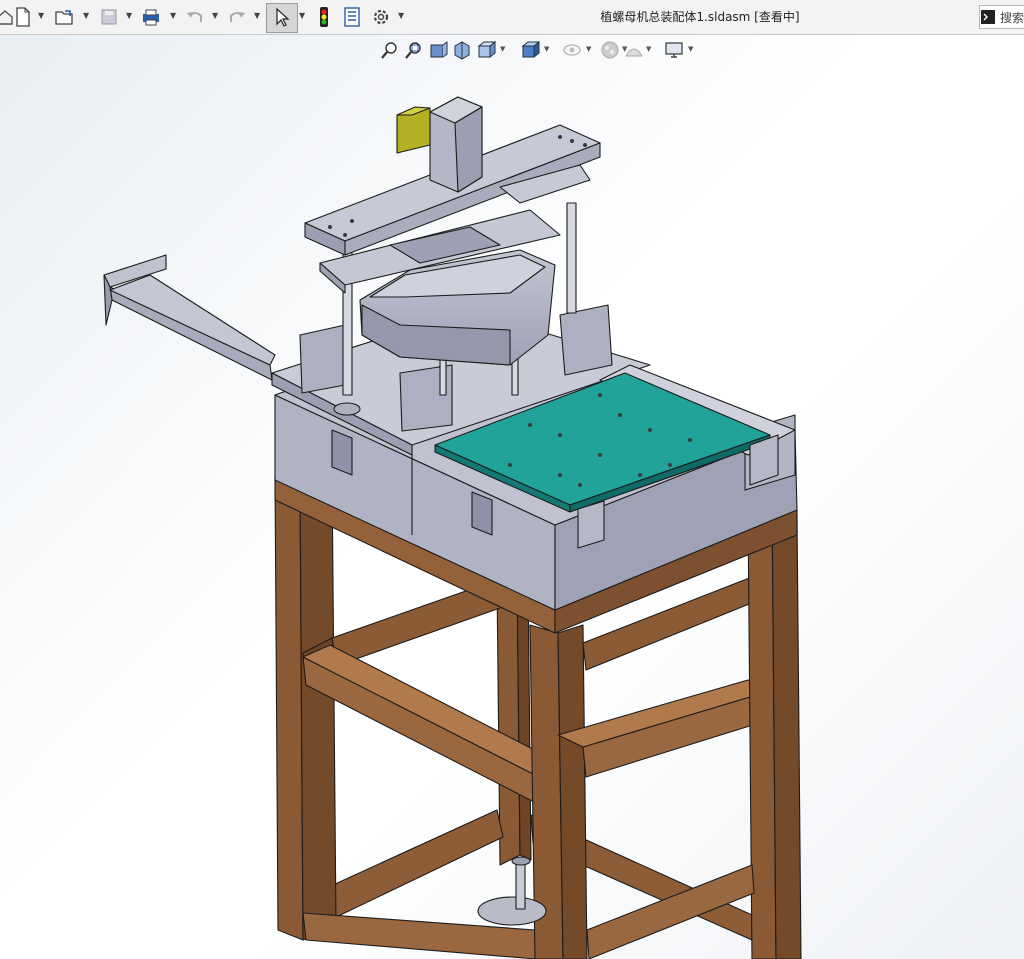  What do you see at coordinates (439, 144) in the screenshot?
I see `servo-motor` at bounding box center [439, 144].